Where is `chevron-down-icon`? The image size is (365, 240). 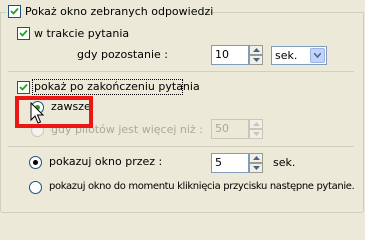 chevron-down-icon is located at coordinates (317, 55).